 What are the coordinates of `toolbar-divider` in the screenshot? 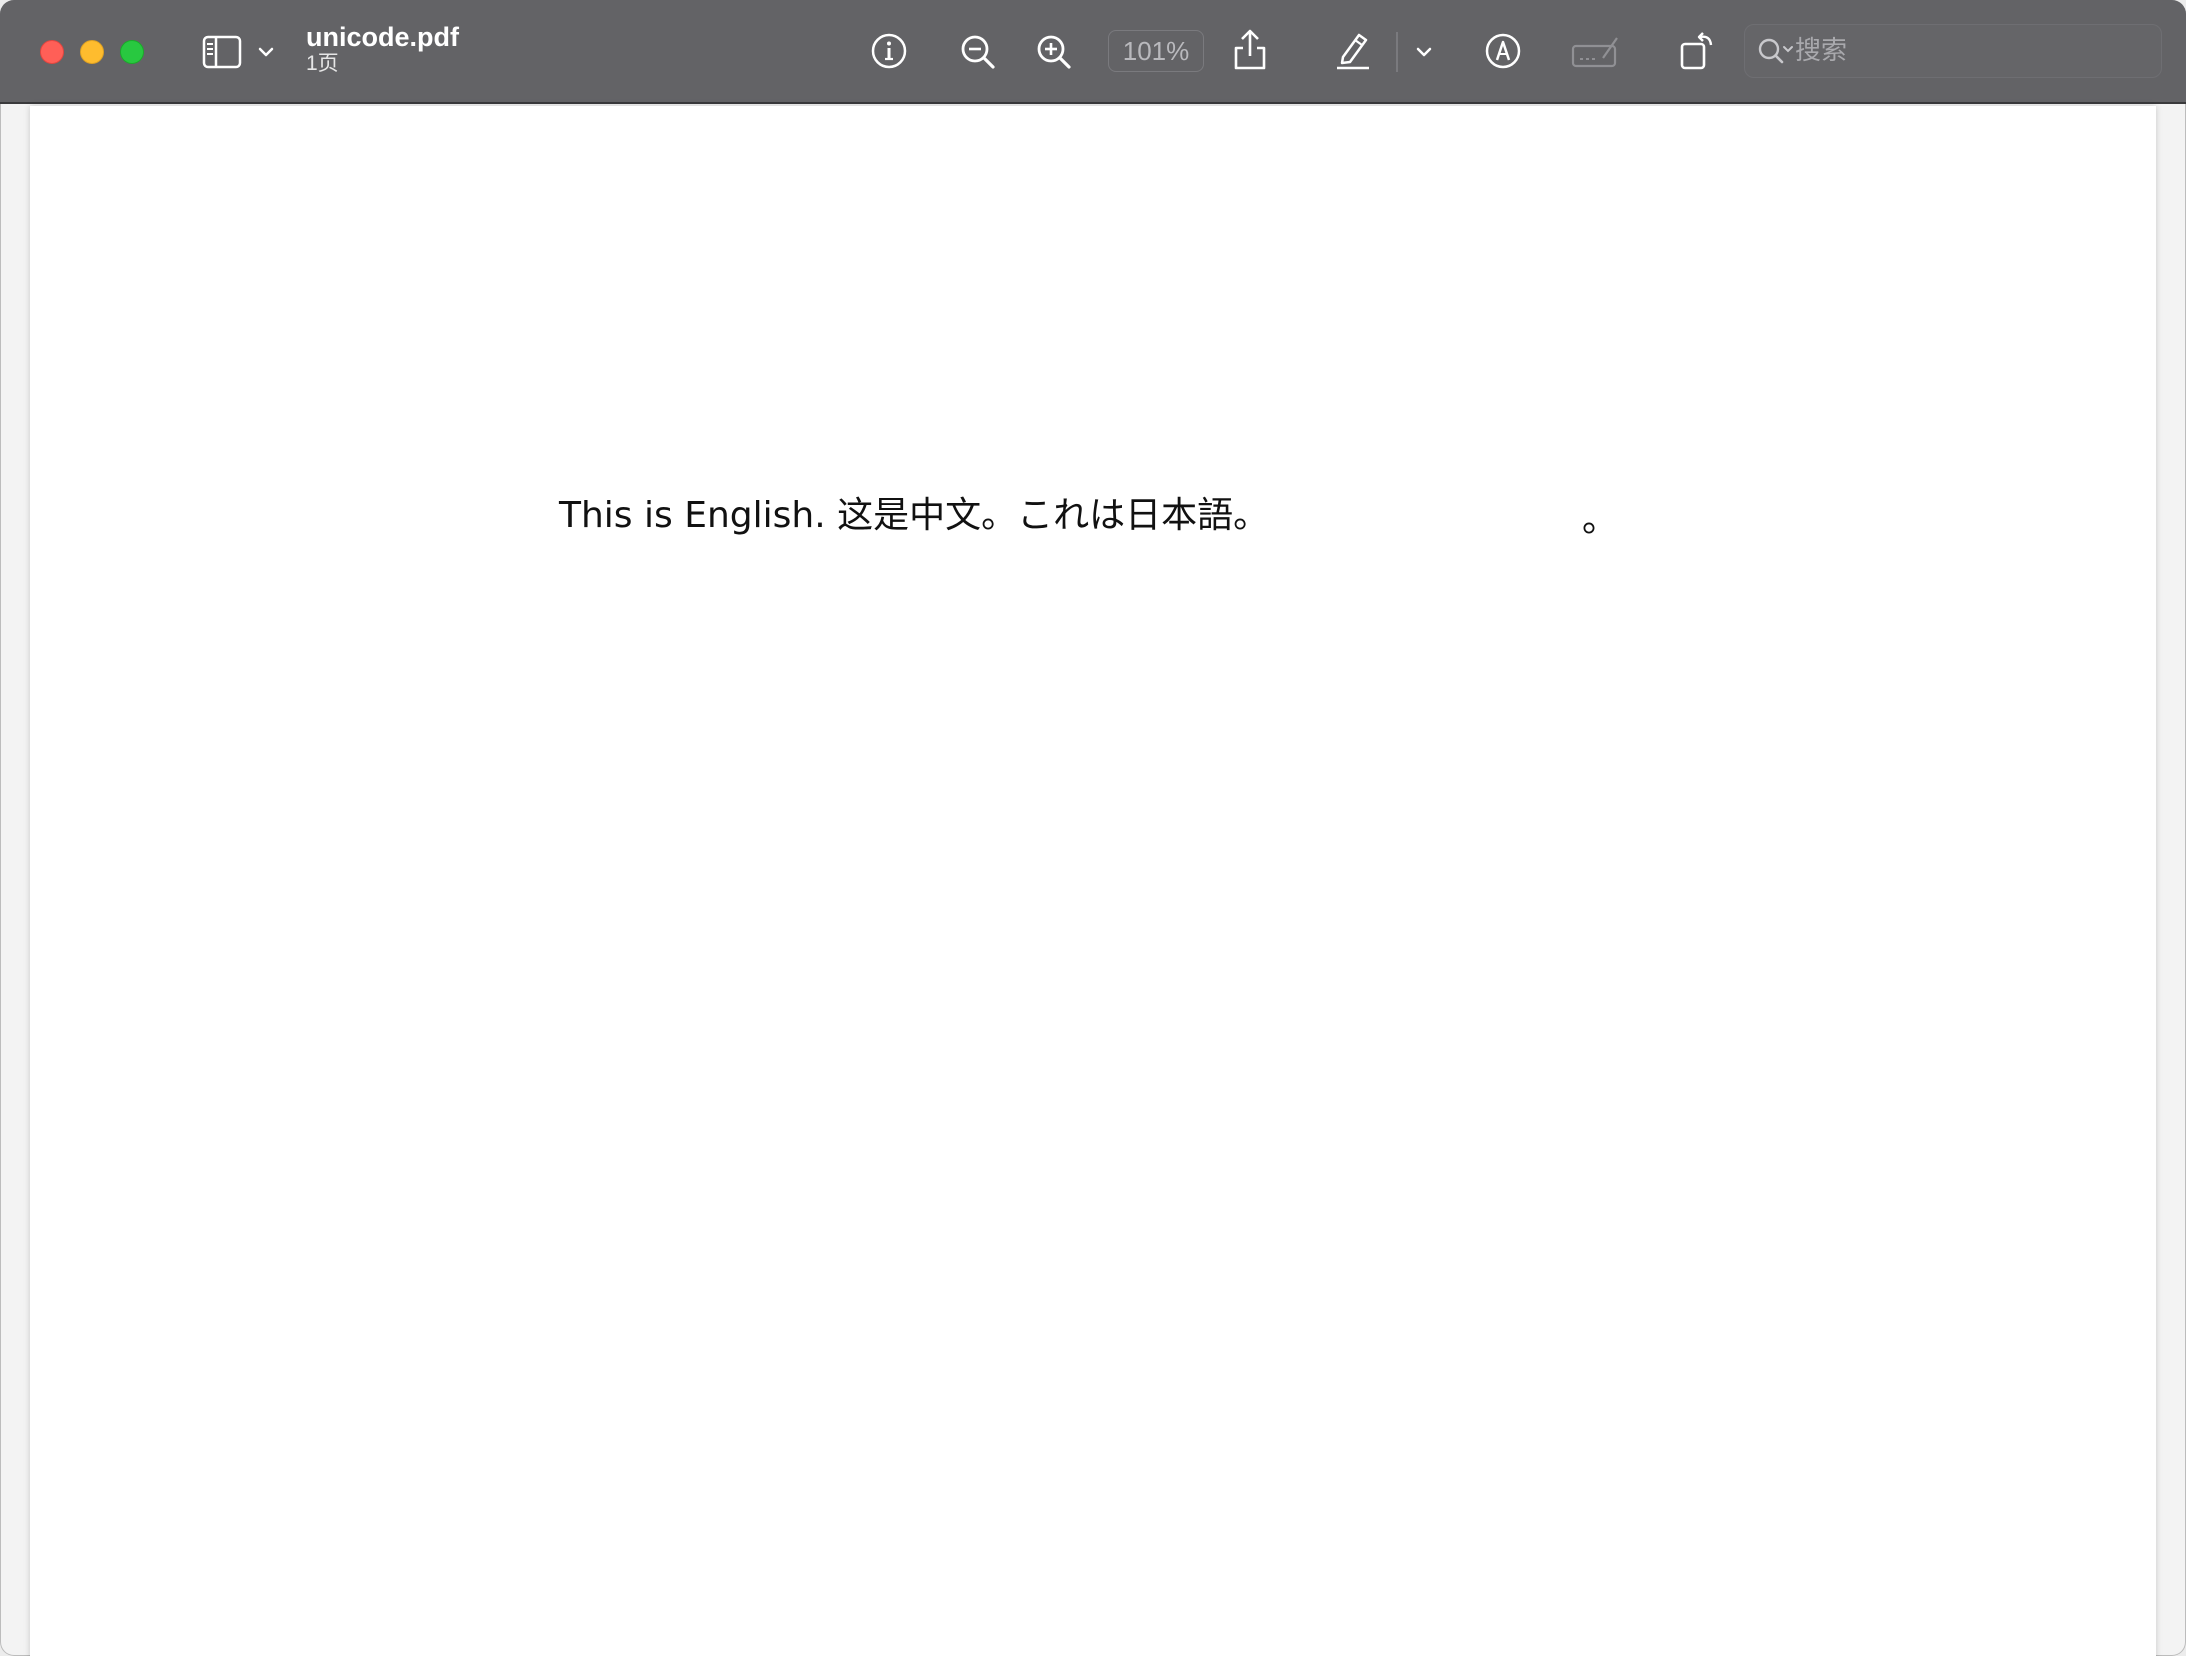 It's located at (1397, 52).